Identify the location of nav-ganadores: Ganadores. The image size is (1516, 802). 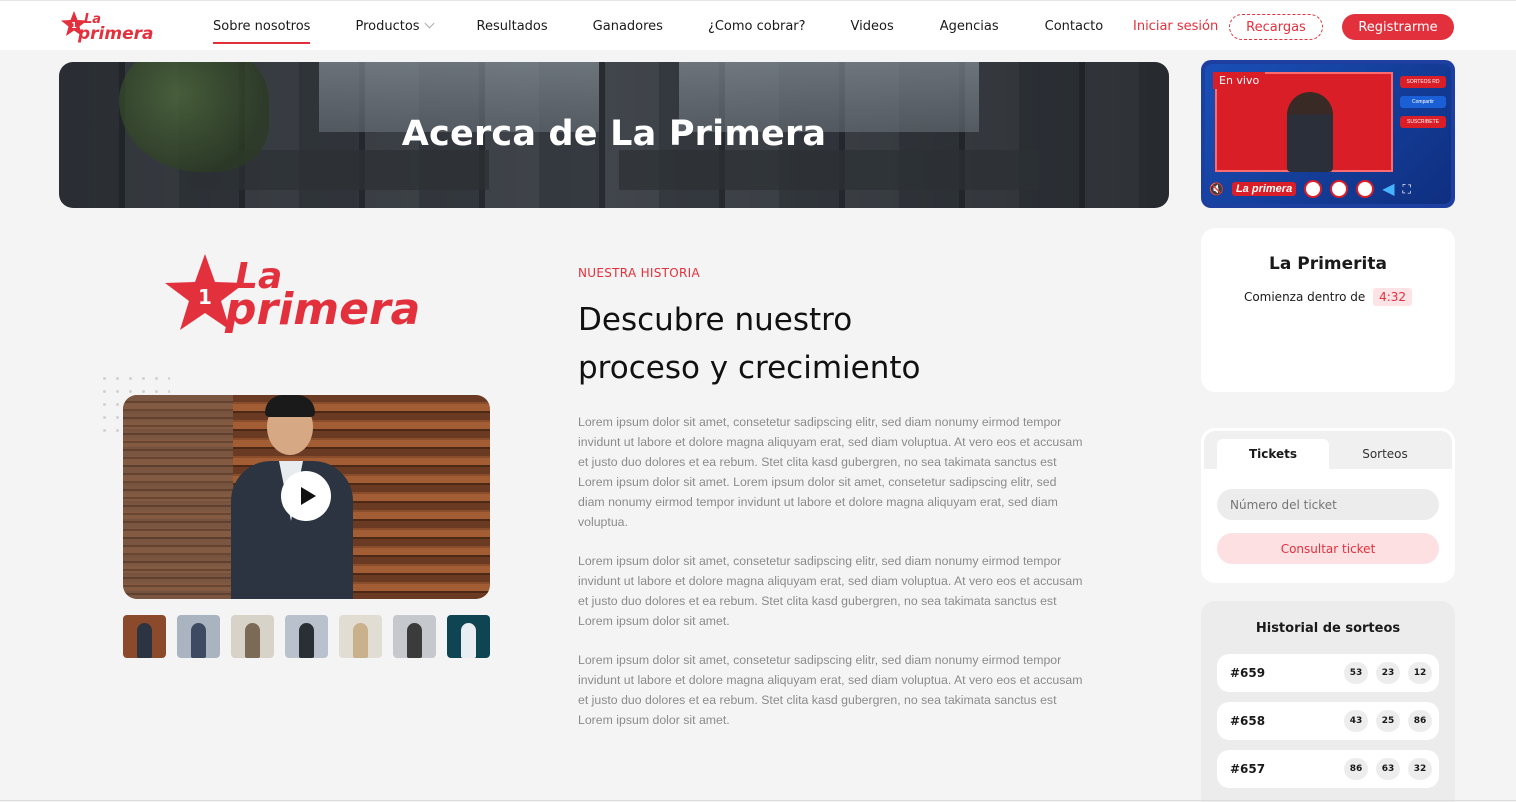
(628, 26).